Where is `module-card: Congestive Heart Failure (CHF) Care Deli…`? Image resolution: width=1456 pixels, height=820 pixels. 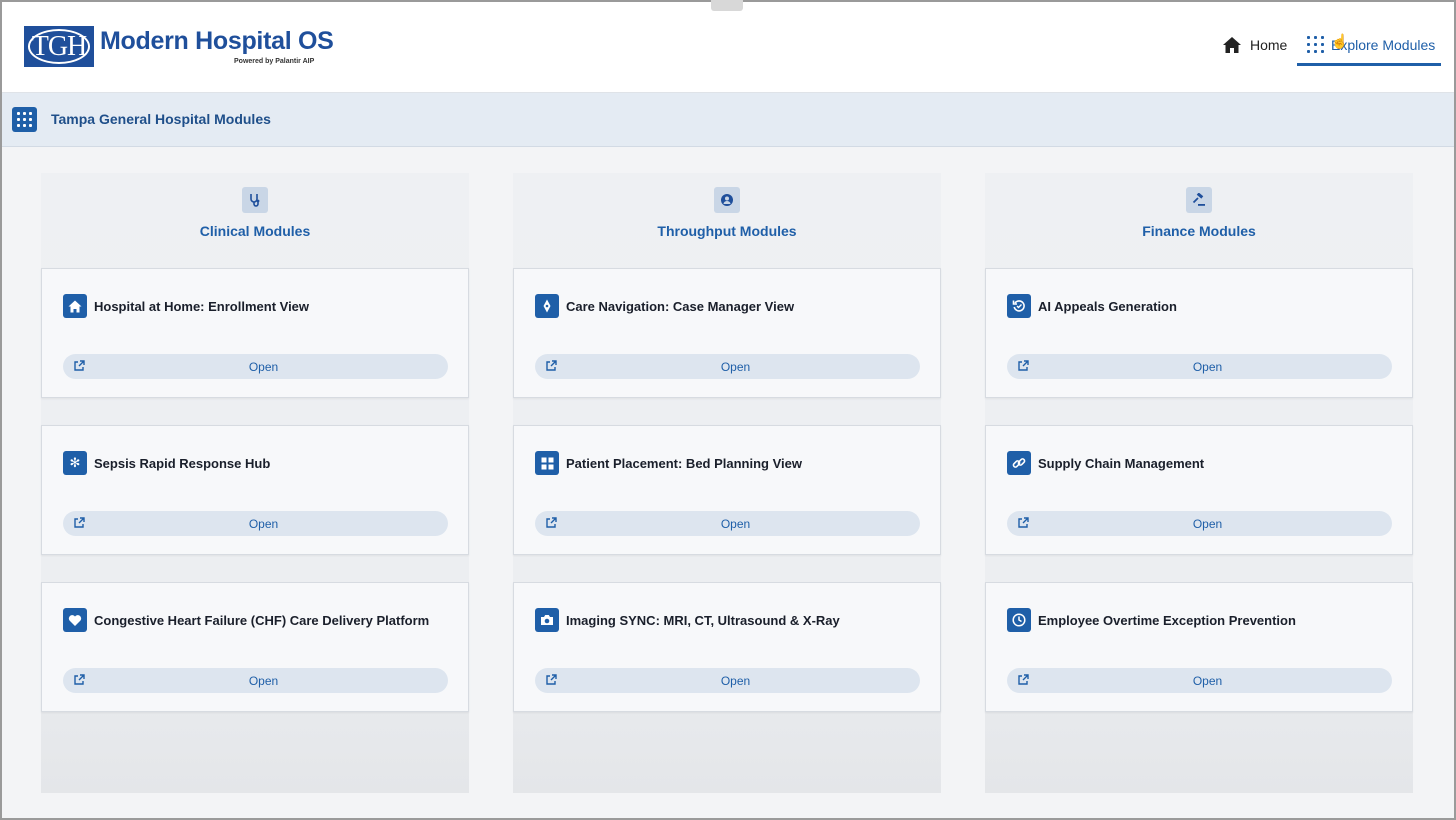 module-card: Congestive Heart Failure (CHF) Care Deli… is located at coordinates (255, 647).